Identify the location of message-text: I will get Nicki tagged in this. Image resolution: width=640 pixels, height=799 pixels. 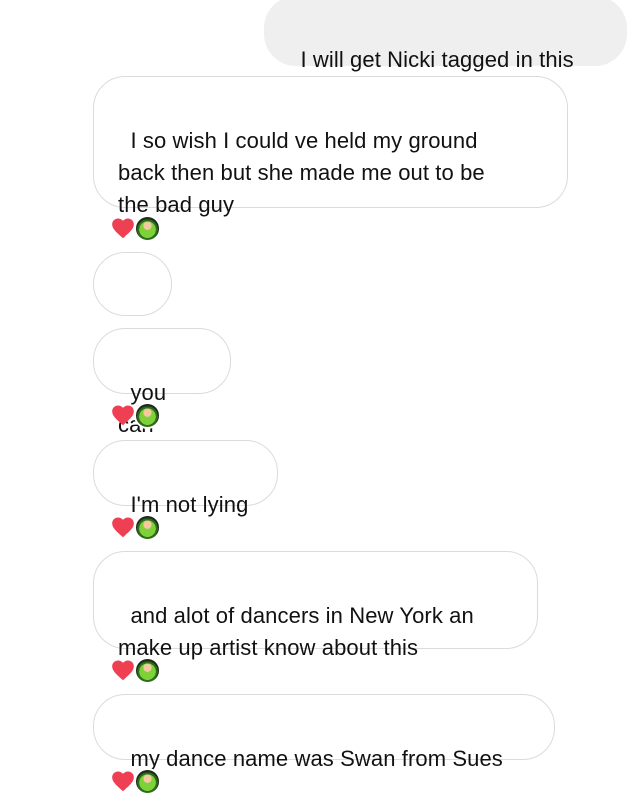
(437, 59).